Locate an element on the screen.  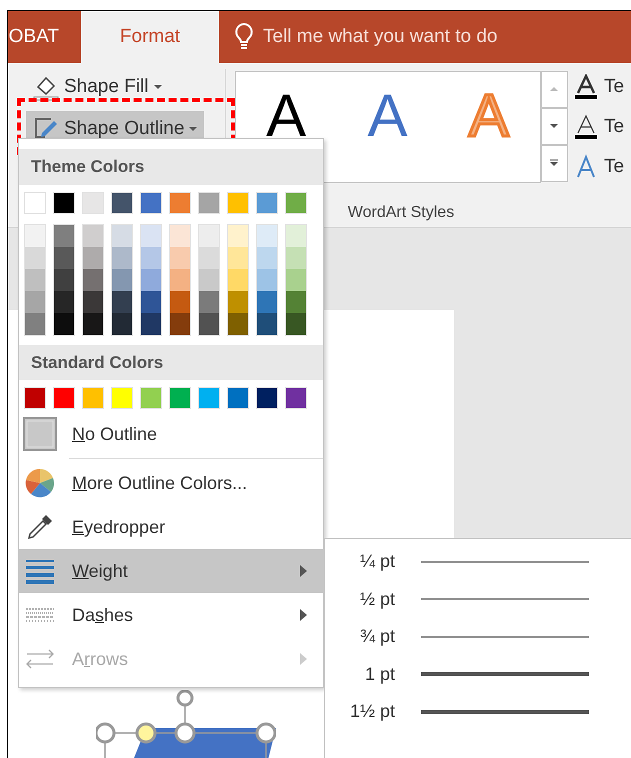
text-outline-button: Te is located at coordinates (599, 127).